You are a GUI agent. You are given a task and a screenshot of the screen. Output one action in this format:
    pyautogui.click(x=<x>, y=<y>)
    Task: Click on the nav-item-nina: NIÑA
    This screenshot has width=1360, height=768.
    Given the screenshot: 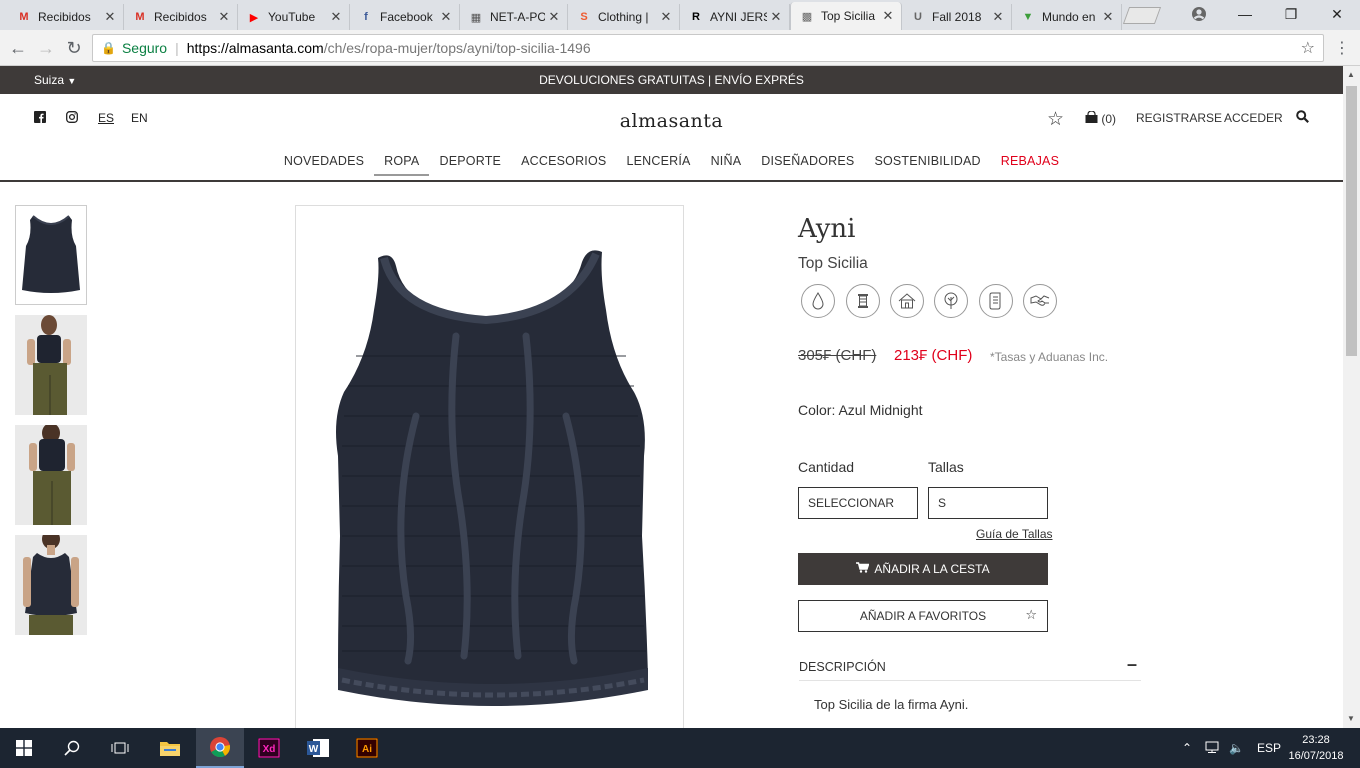 What is the action you would take?
    pyautogui.click(x=726, y=165)
    